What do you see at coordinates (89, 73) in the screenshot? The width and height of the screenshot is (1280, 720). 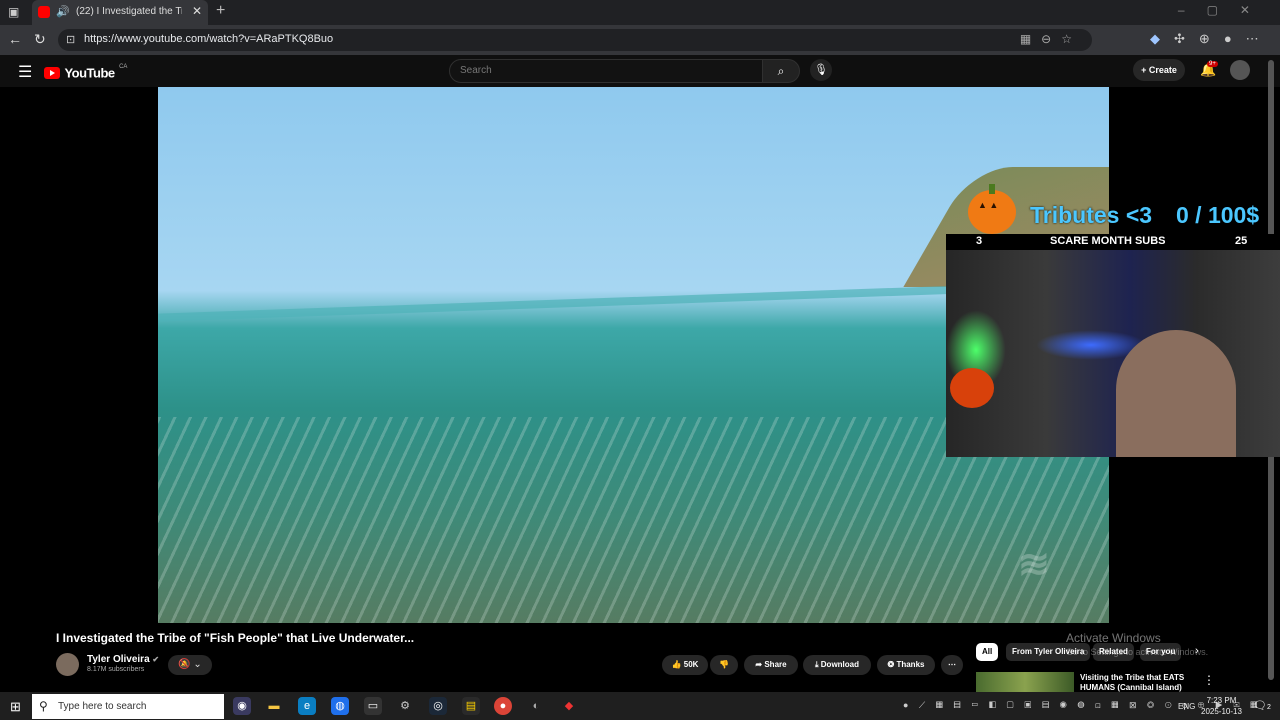 I see `logo-text: YouTube` at bounding box center [89, 73].